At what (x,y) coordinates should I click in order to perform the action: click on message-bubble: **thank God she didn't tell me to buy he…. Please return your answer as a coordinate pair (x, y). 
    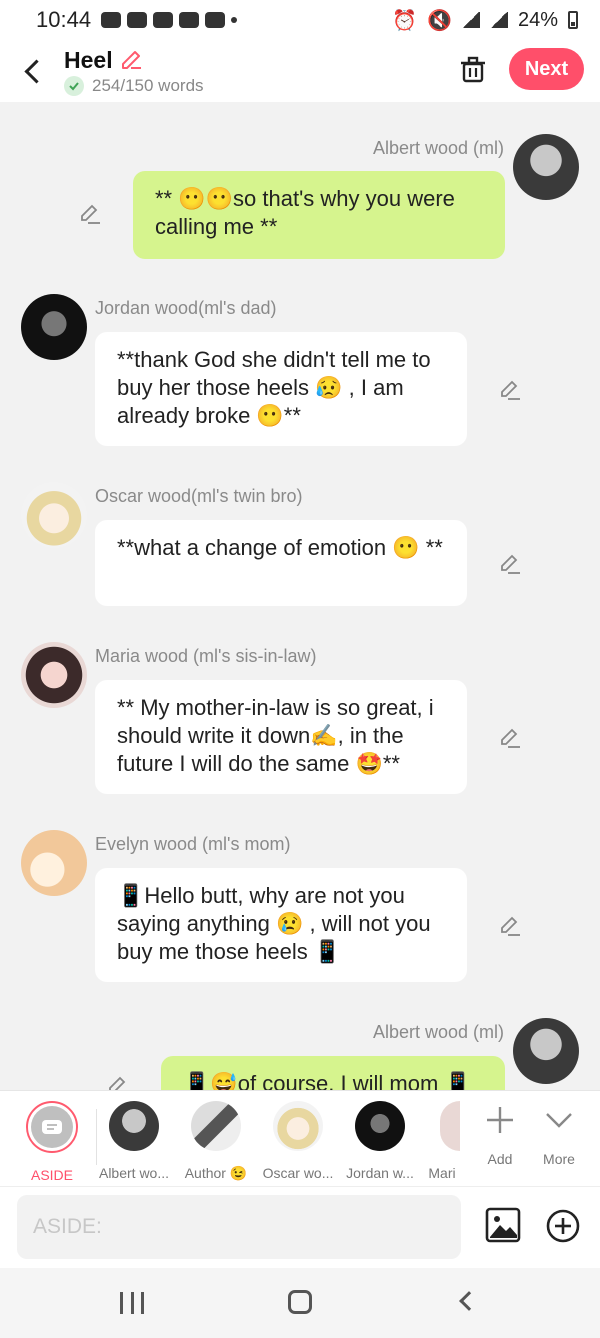
    Looking at the image, I should click on (281, 389).